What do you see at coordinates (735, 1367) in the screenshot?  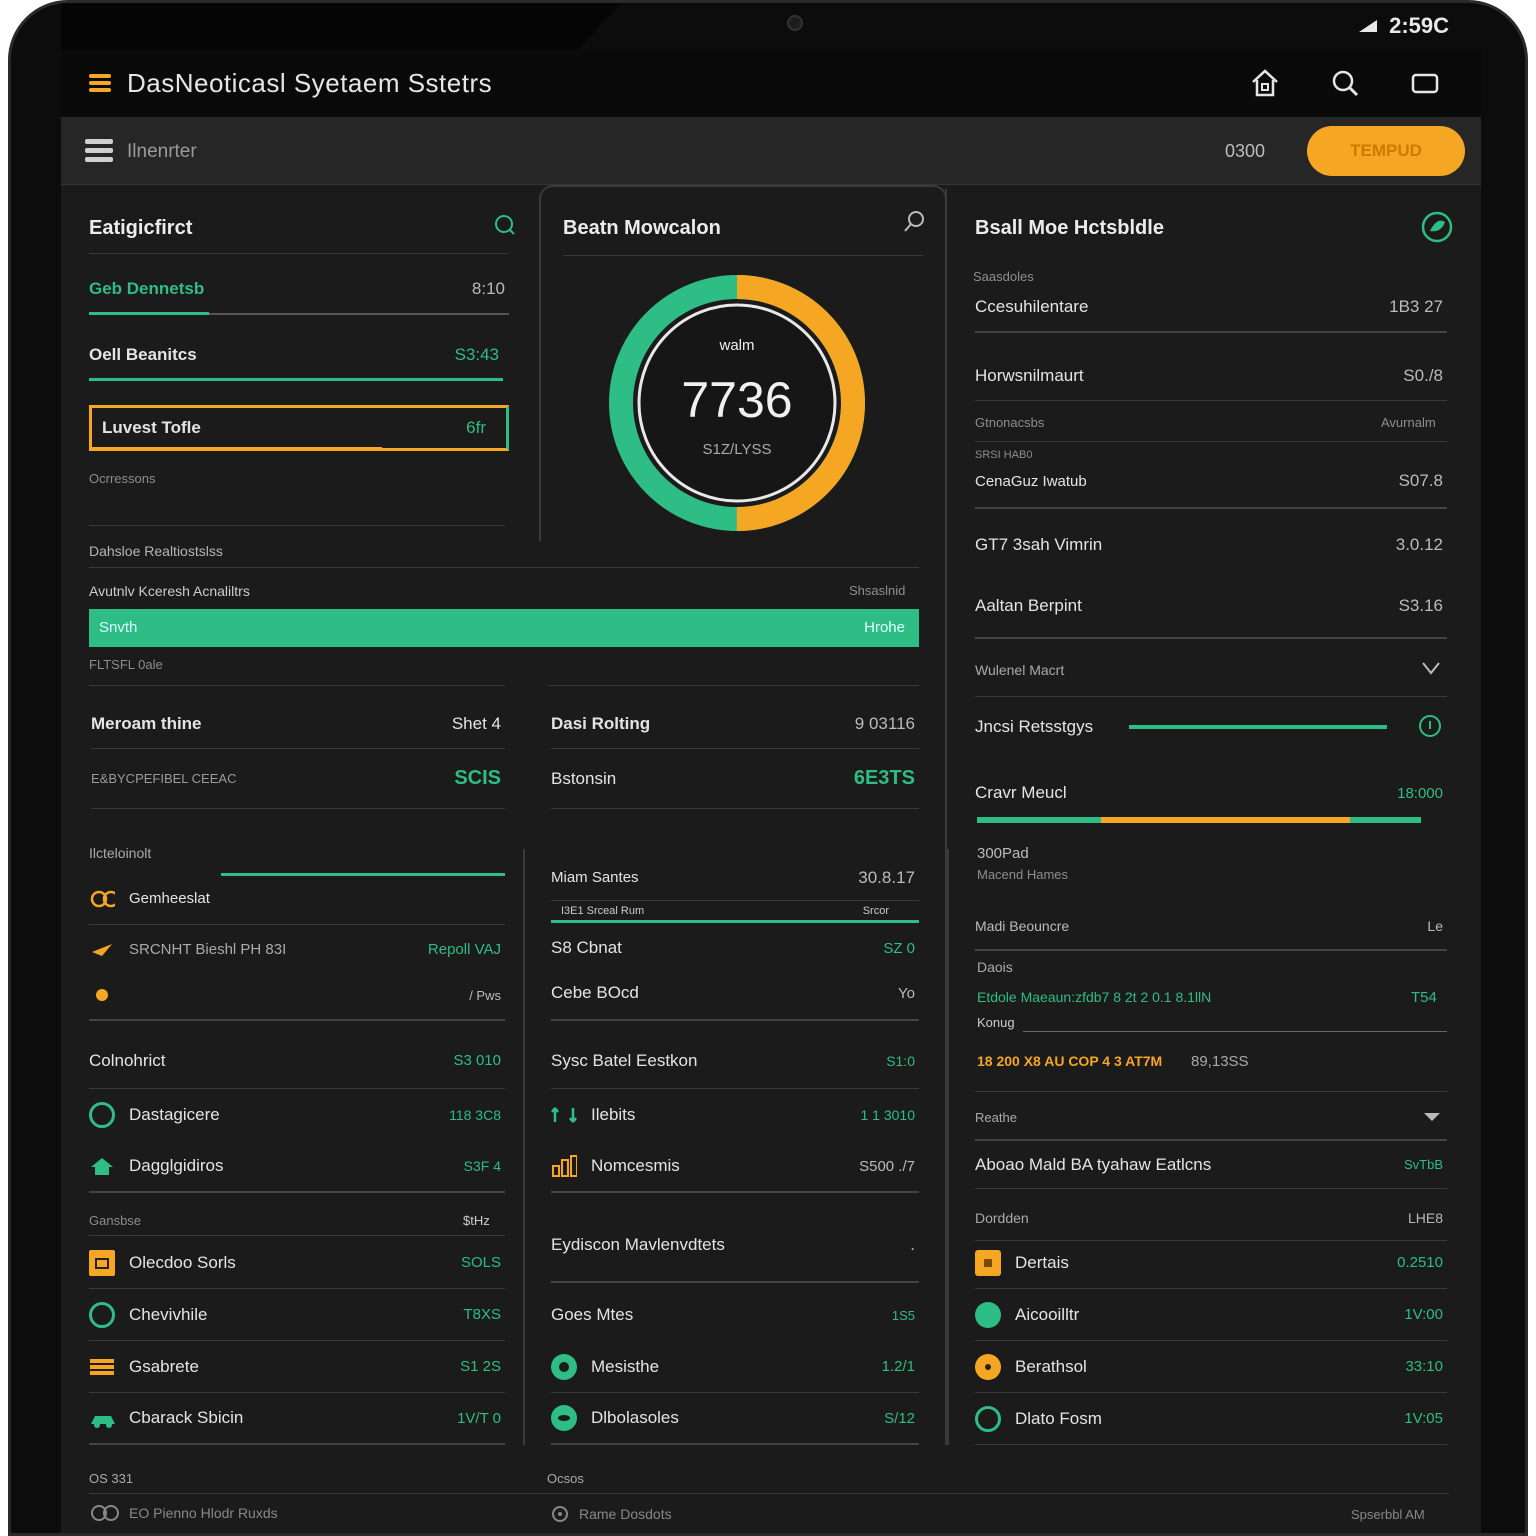 I see `list-item: Mesisthe 1.2/1` at bounding box center [735, 1367].